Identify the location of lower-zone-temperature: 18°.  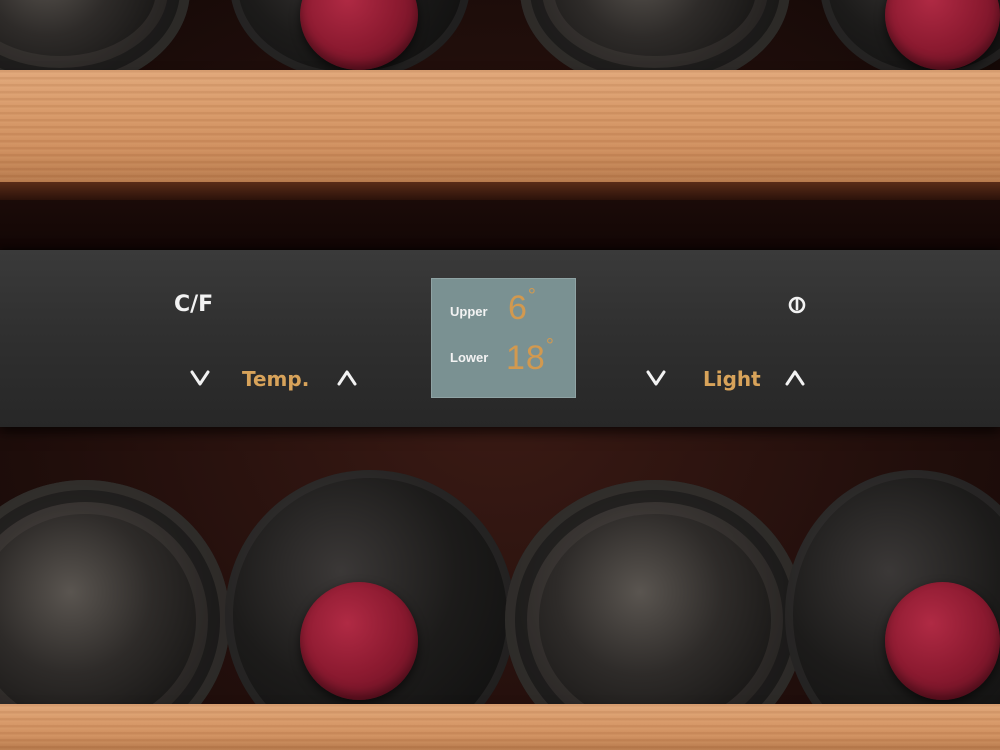
(530, 356).